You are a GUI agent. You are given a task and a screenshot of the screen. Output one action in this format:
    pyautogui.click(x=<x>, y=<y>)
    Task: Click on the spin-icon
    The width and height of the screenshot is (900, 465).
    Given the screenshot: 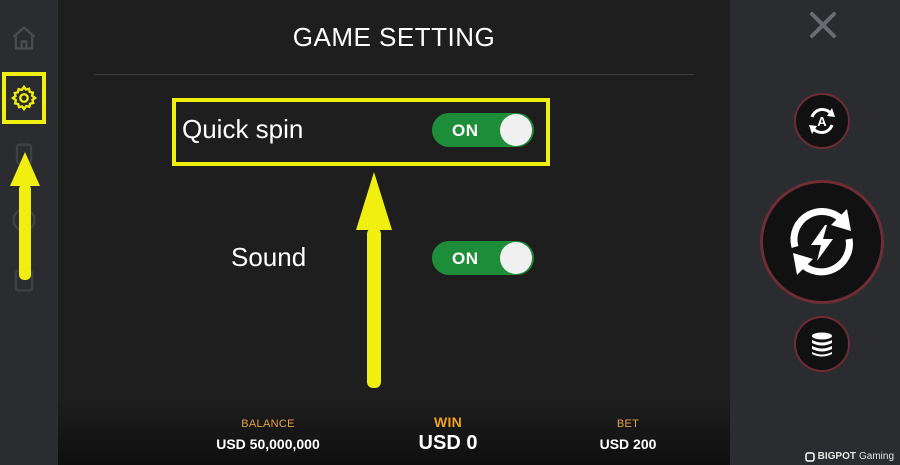 What is the action you would take?
    pyautogui.click(x=821, y=242)
    